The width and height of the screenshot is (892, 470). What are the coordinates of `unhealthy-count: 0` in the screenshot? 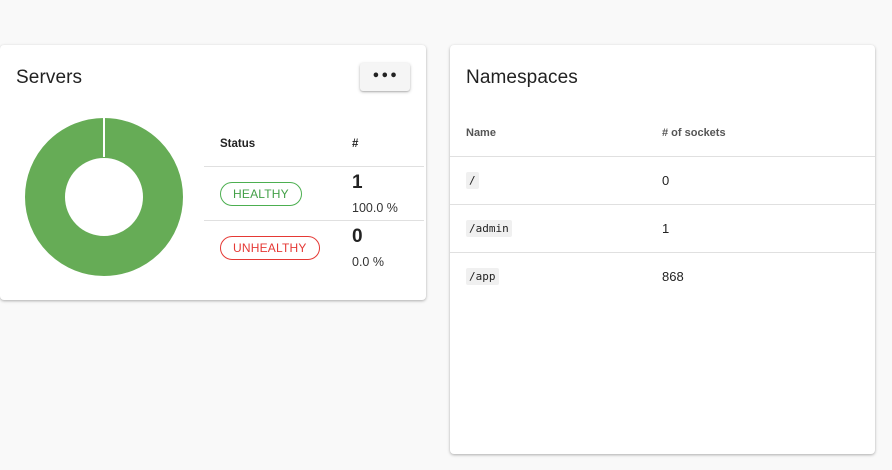 It's located at (357, 236).